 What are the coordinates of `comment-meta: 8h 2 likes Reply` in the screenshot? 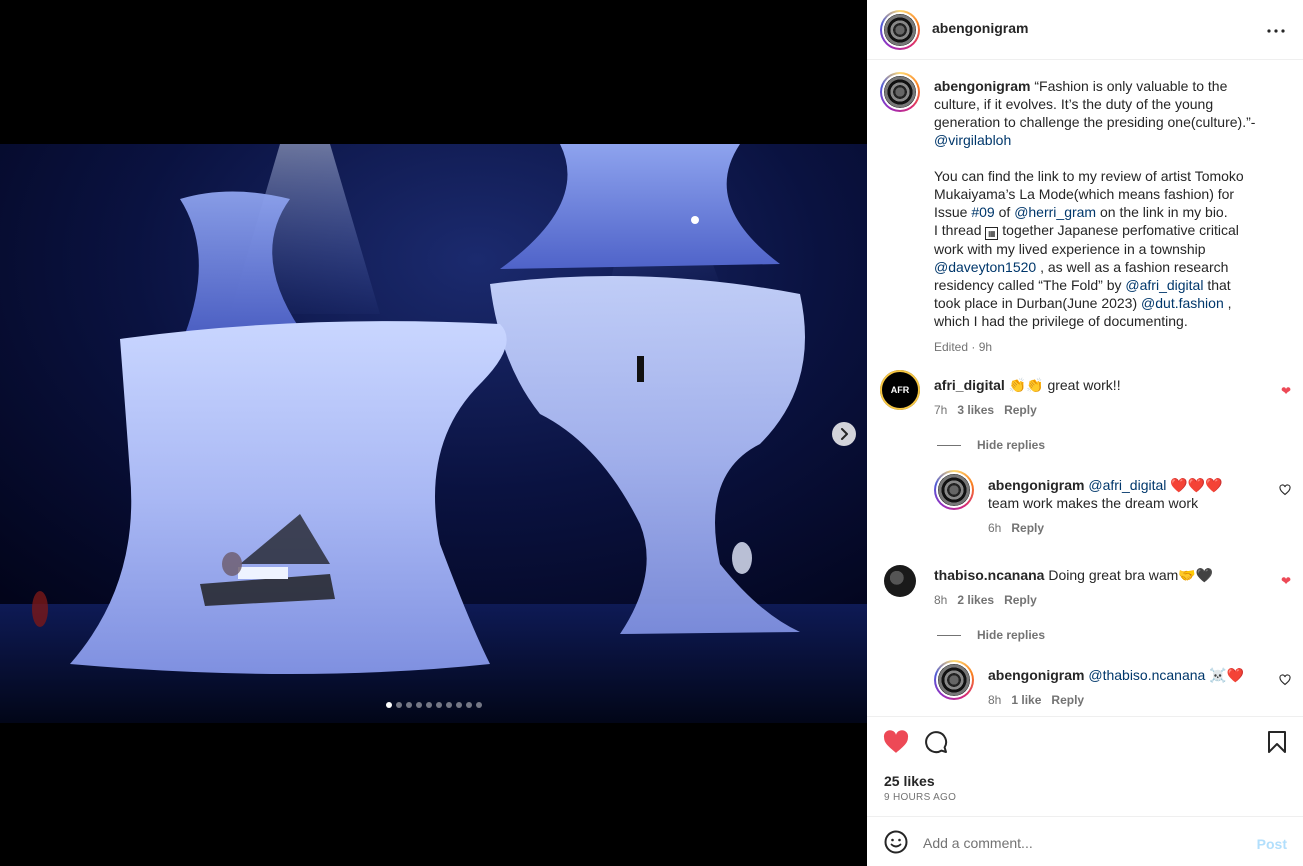 It's located at (985, 600).